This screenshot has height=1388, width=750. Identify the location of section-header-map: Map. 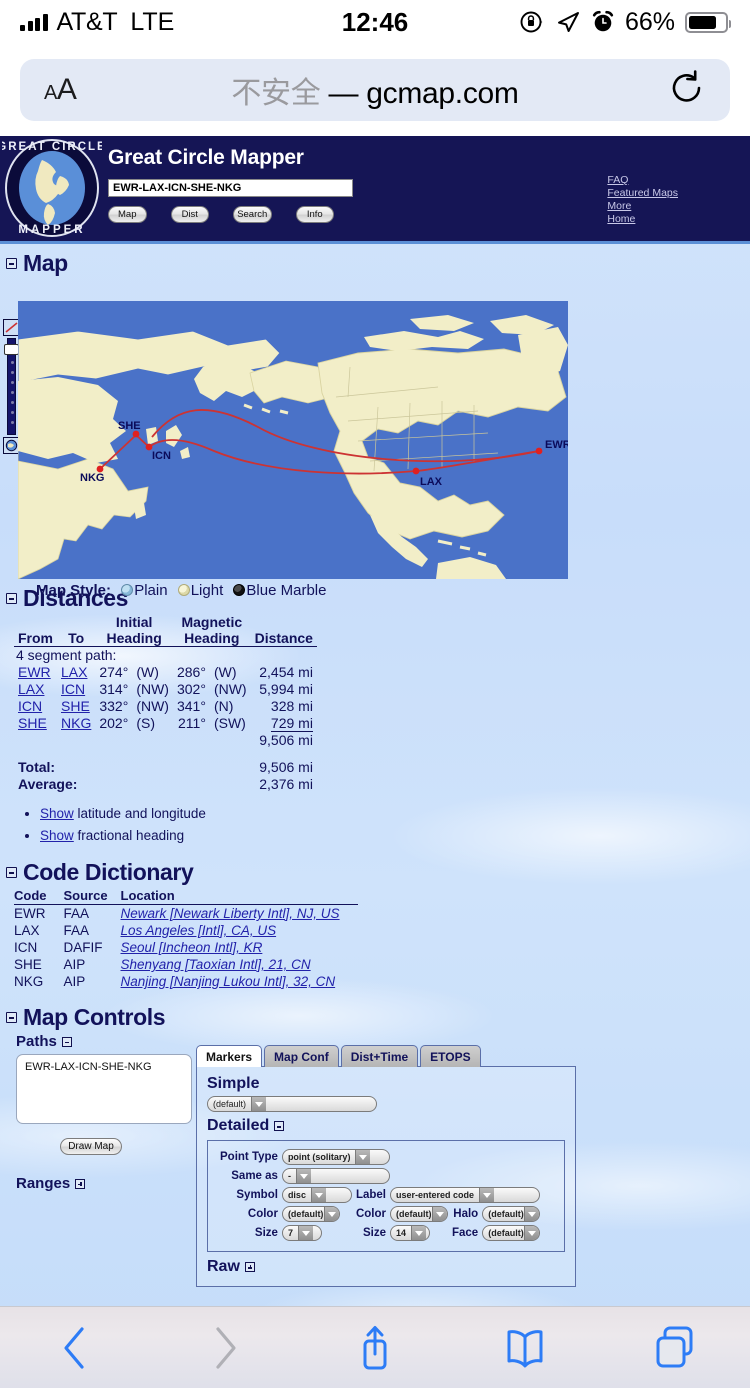
(375, 261).